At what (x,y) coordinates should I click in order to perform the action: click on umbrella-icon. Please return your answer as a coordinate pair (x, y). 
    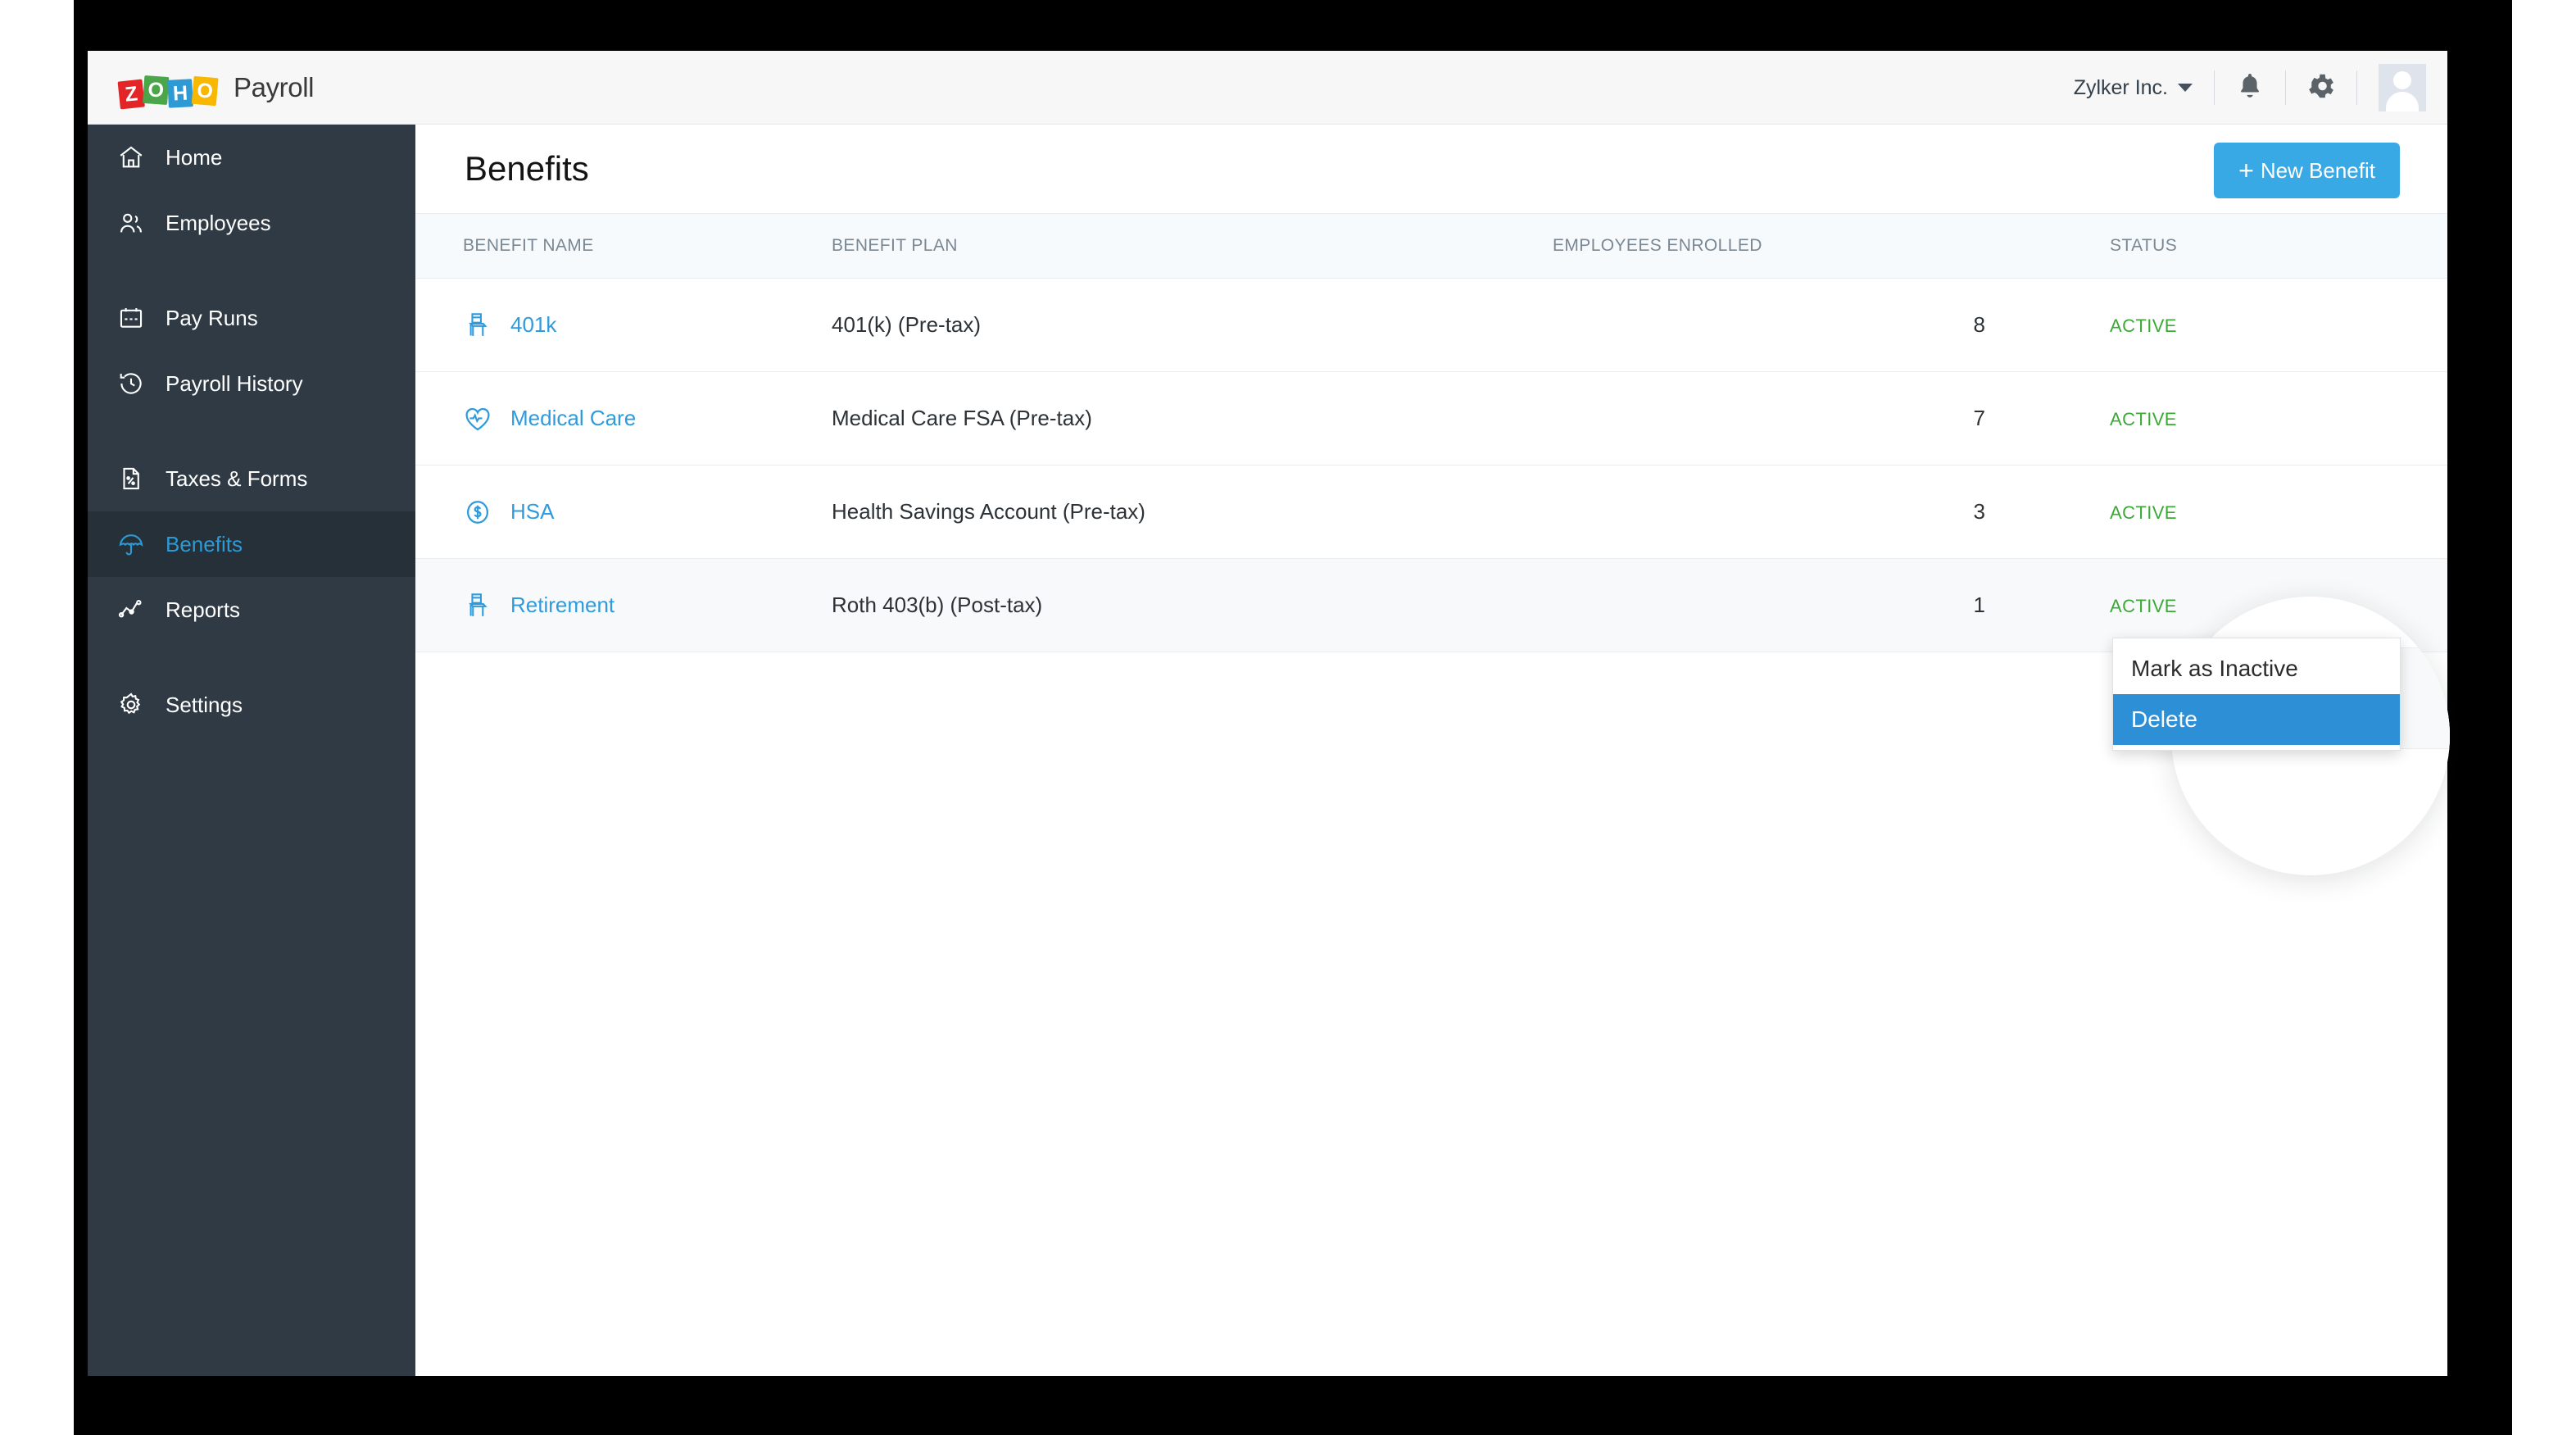
    Looking at the image, I should click on (131, 545).